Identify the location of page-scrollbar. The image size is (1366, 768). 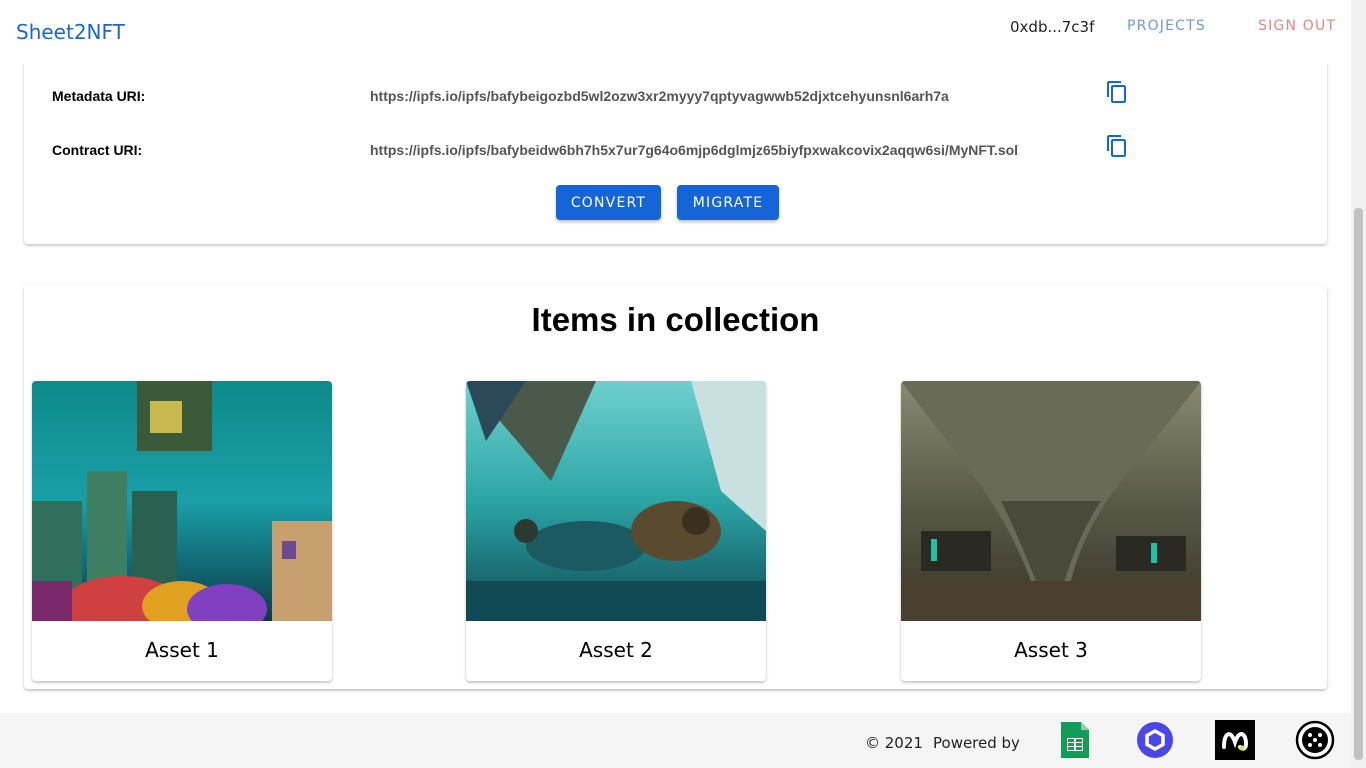
(1358, 384).